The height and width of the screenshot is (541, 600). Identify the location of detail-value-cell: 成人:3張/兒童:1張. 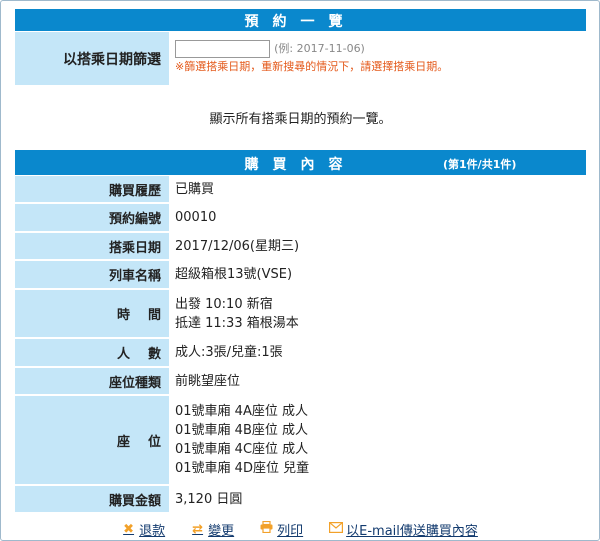
(377, 352).